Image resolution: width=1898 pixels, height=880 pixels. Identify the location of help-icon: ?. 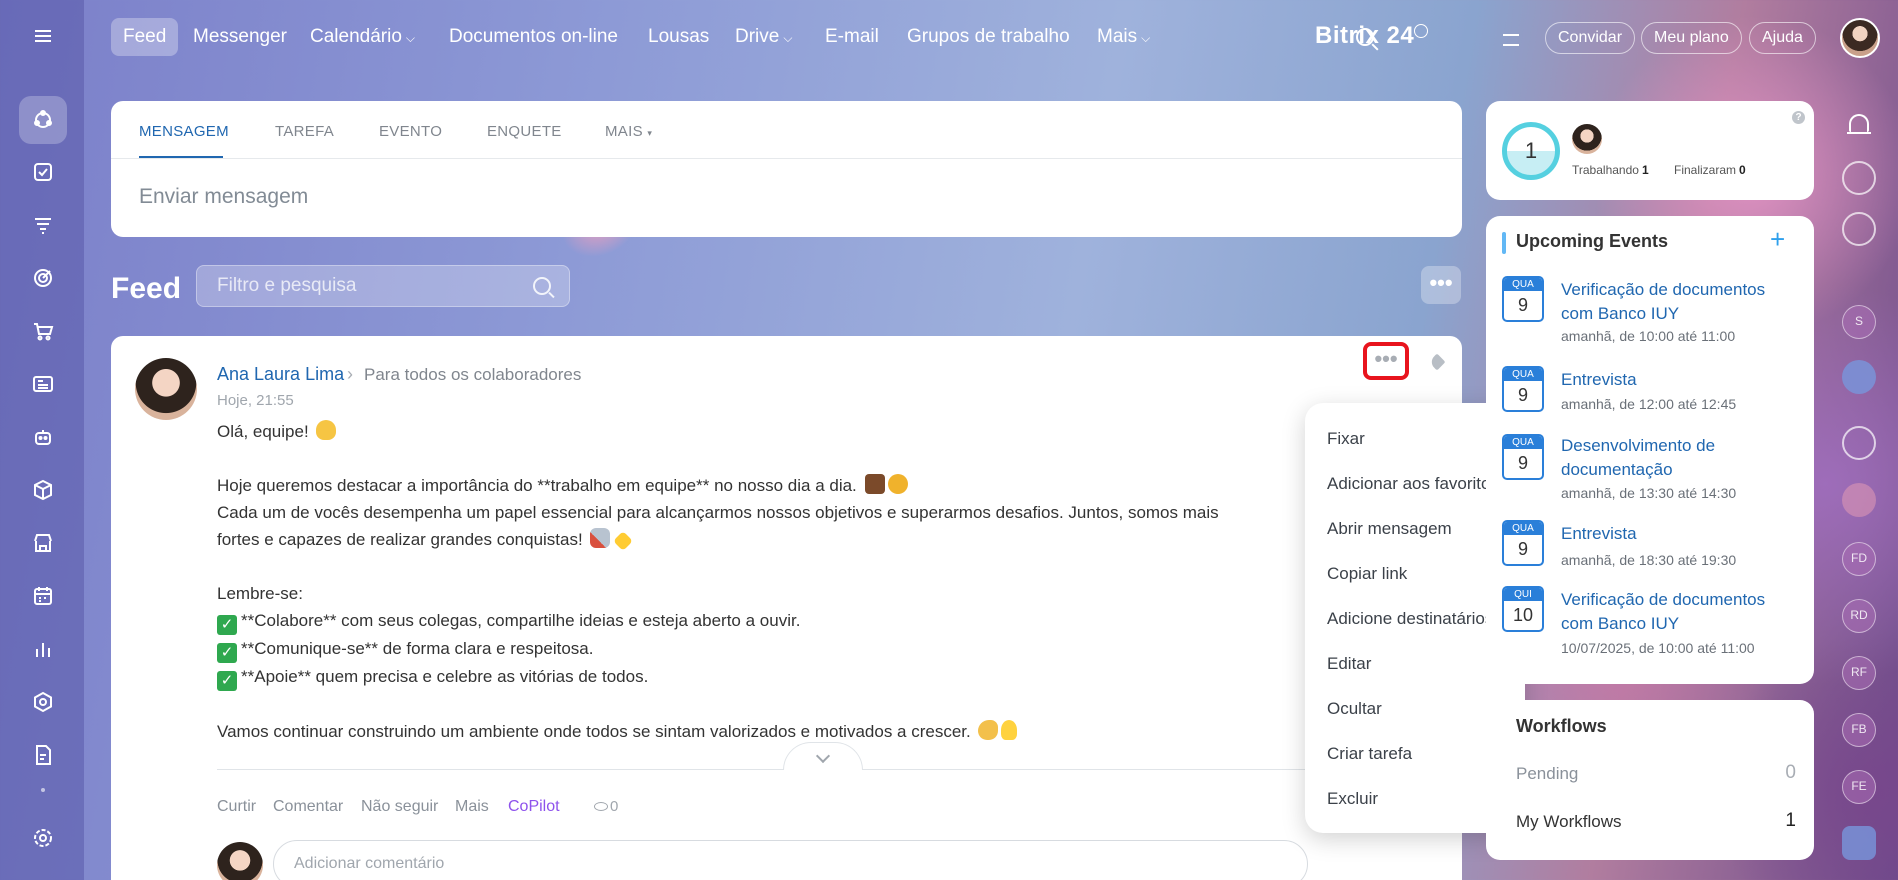
(1798, 117).